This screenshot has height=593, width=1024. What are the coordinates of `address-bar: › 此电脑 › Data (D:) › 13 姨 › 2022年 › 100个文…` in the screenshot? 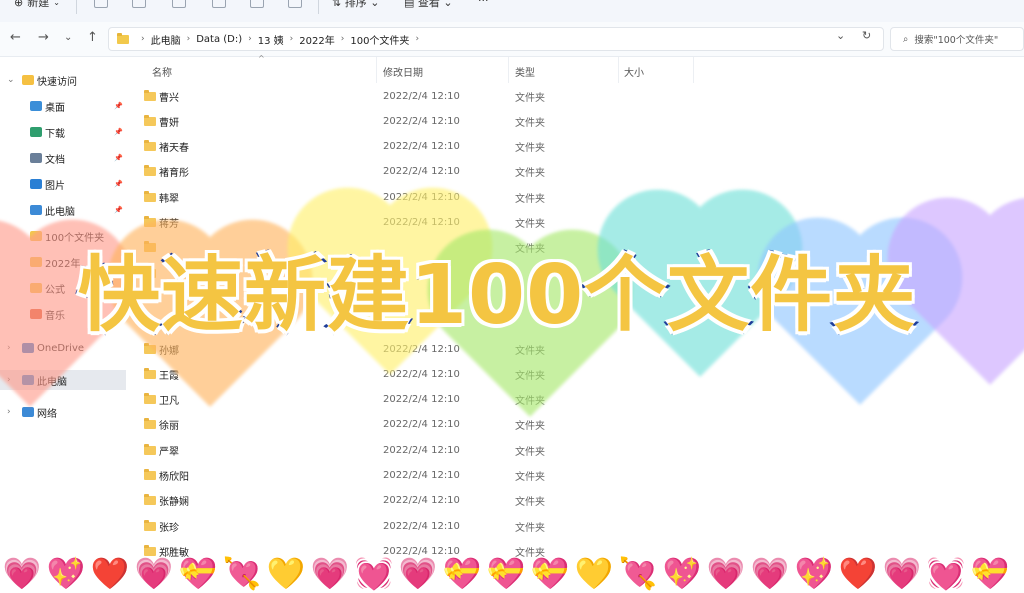 It's located at (496, 39).